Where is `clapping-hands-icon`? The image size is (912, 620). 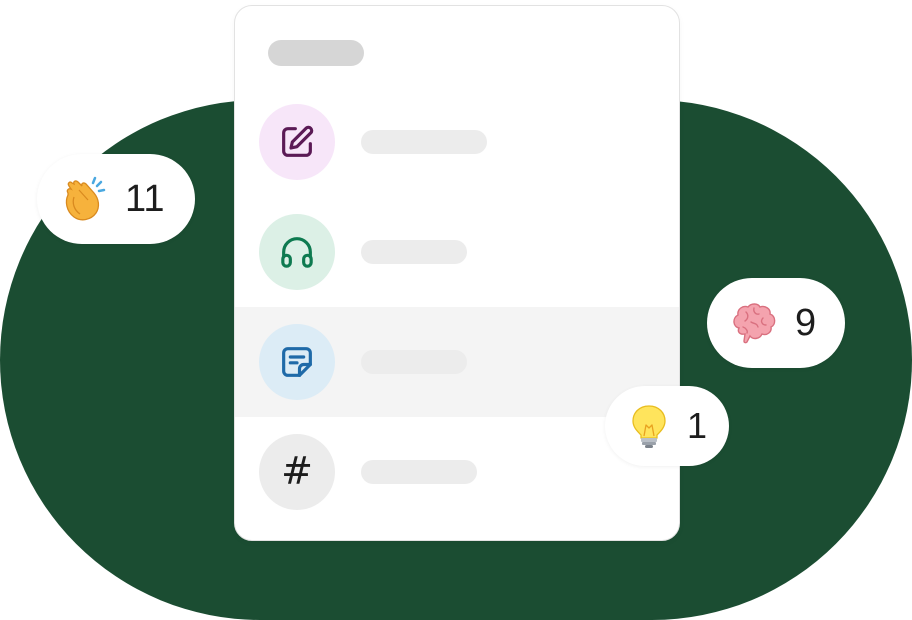
clapping-hands-icon is located at coordinates (83, 199).